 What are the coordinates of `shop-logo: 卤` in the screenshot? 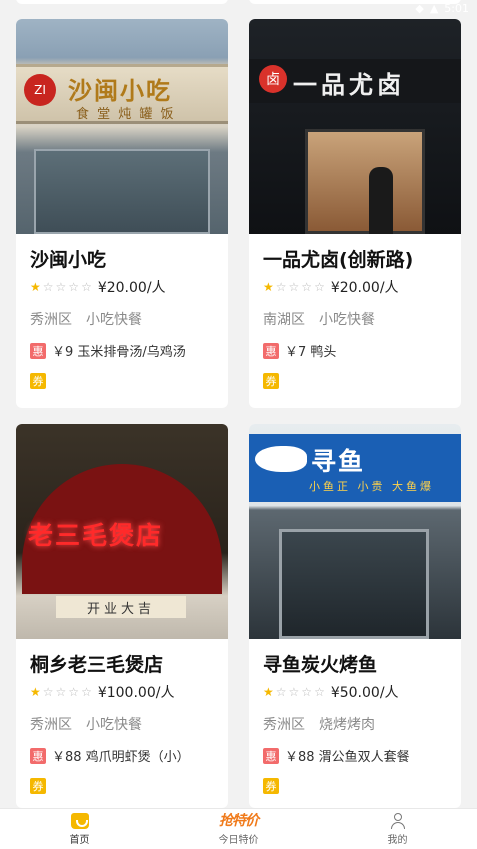 It's located at (273, 79).